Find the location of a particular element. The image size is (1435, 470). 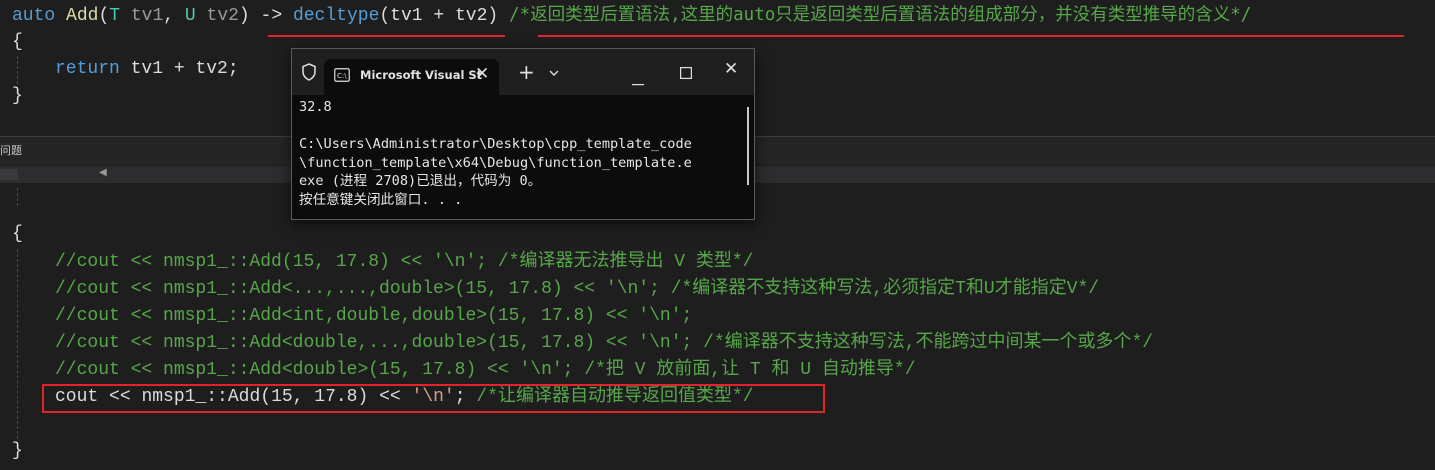

tab-title: Microsoft Visual St is located at coordinates (421, 75).